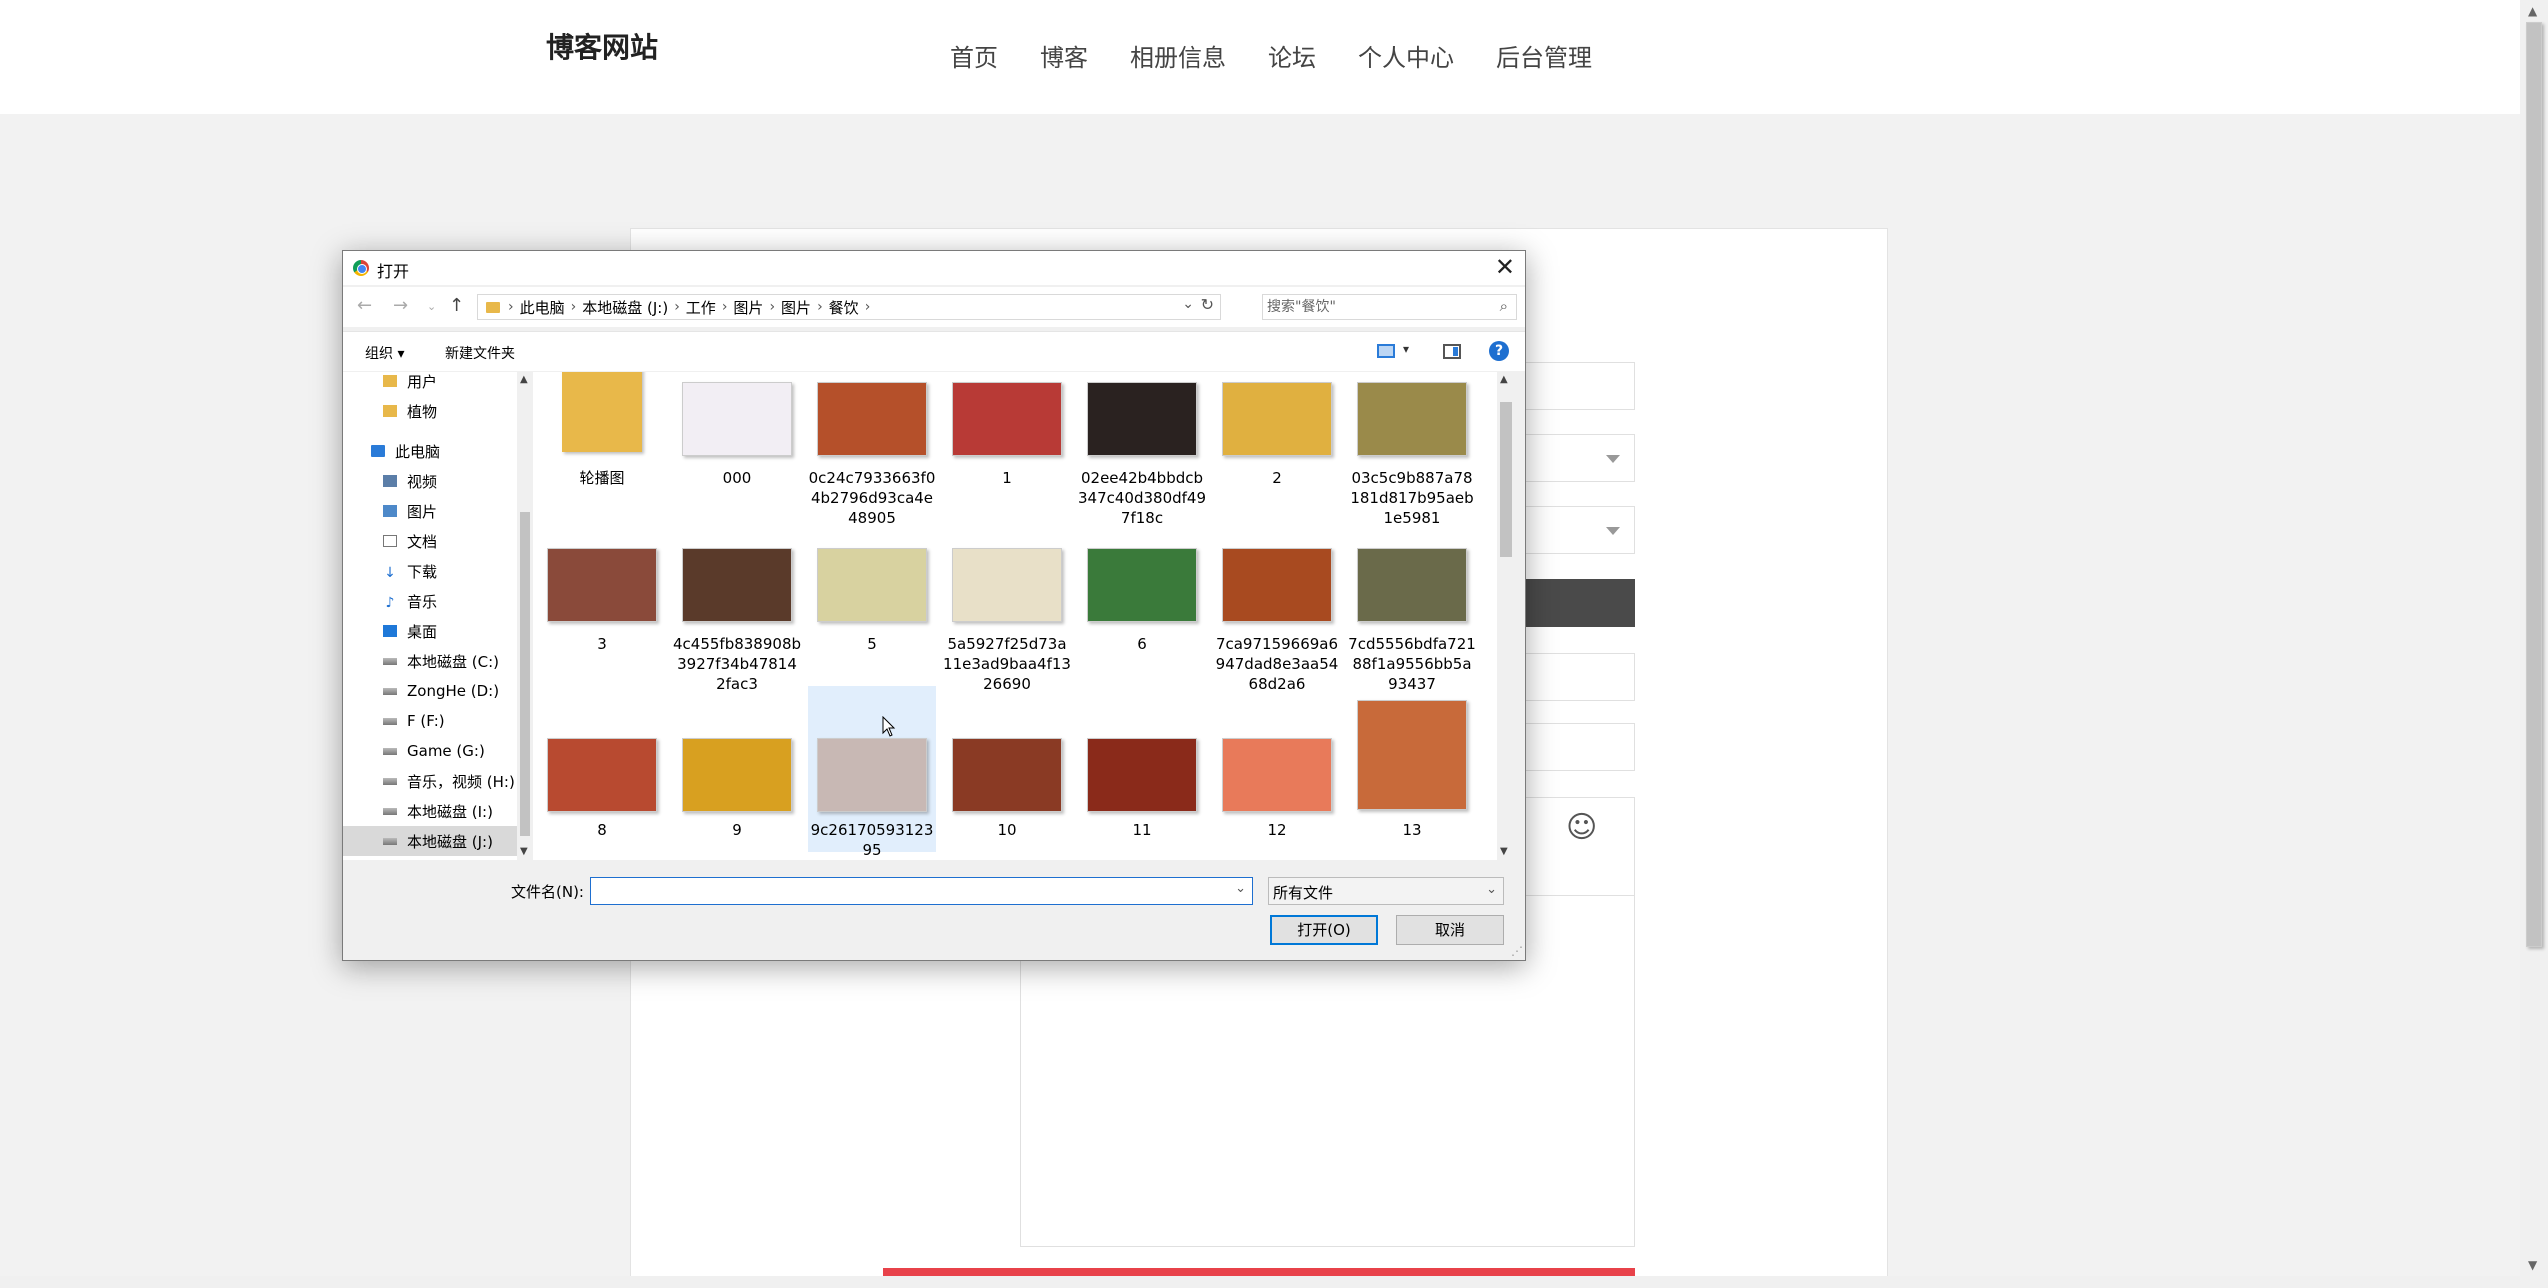 This screenshot has width=2548, height=1288. I want to click on nav-item: 本地磁盘 (I:), so click(430, 811).